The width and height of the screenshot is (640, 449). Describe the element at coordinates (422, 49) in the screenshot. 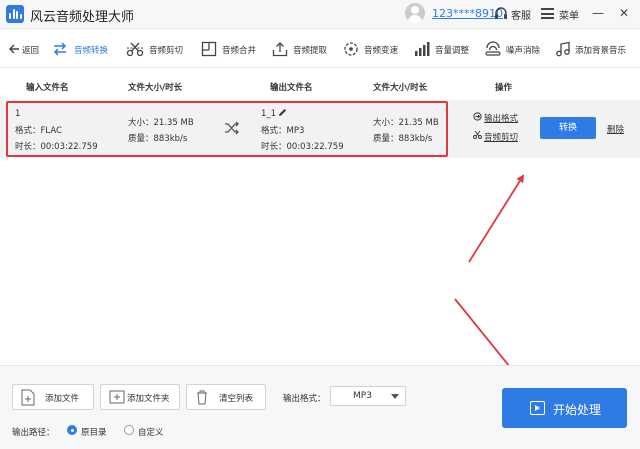

I see `volume-bars-icon` at that location.